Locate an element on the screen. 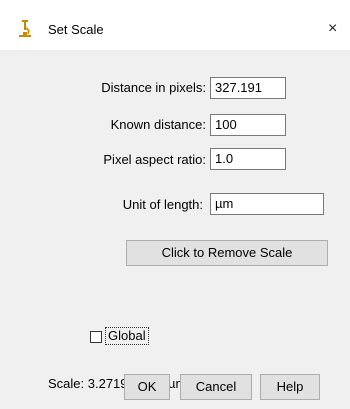 Image resolution: width=350 pixels, height=409 pixels. distance-in-pixels-field: 327.191 is located at coordinates (248, 88).